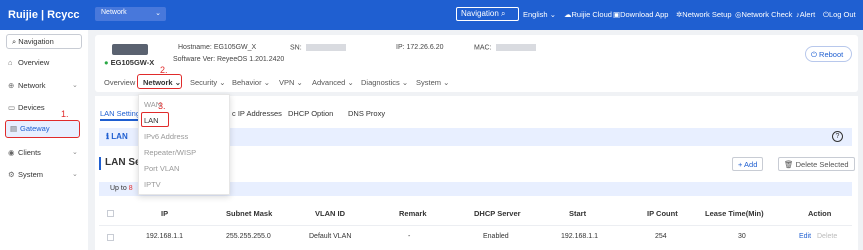  What do you see at coordinates (10, 62) in the screenshot?
I see `home-icon: ⌂` at bounding box center [10, 62].